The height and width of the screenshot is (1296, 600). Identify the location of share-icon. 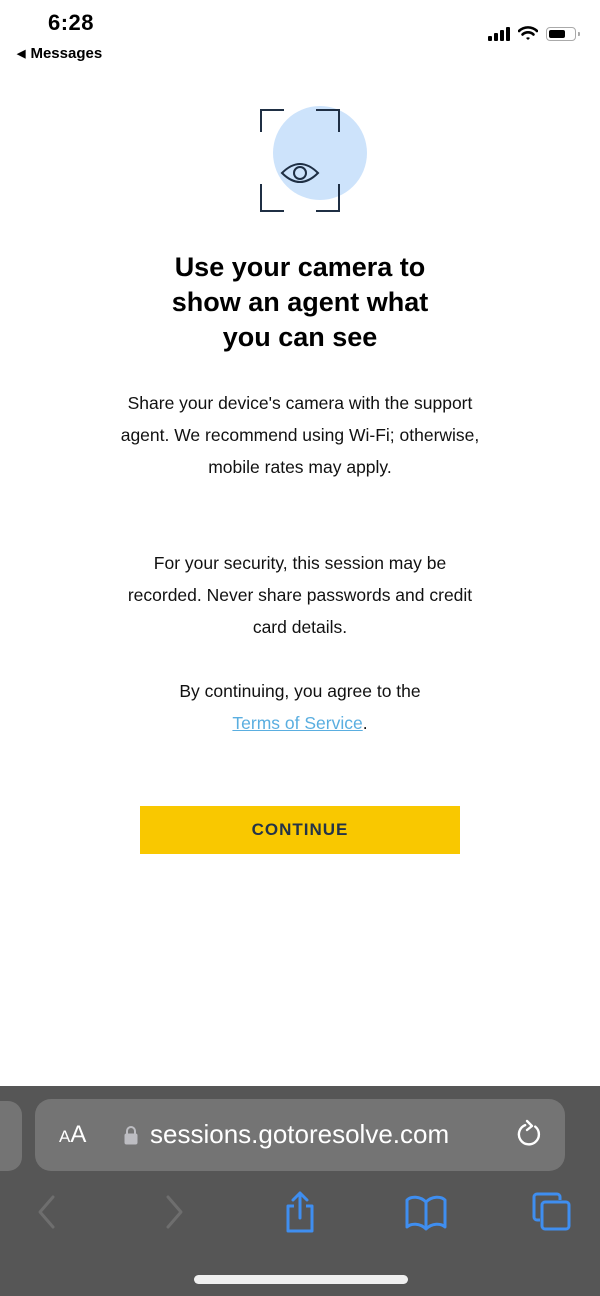
(300, 1212).